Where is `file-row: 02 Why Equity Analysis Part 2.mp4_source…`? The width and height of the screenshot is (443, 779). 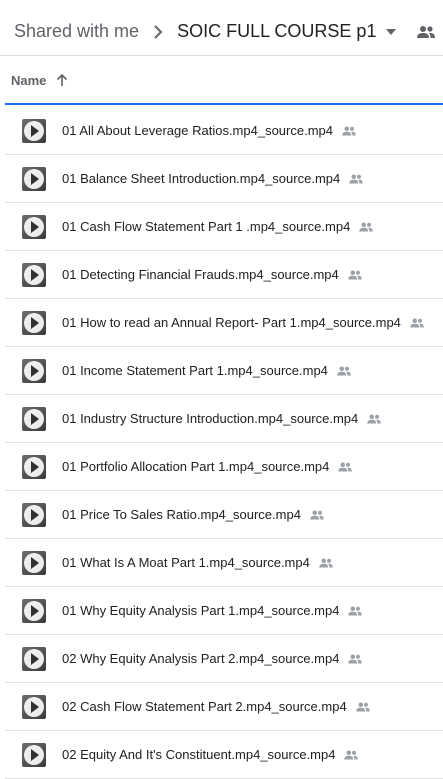 file-row: 02 Why Equity Analysis Part 2.mp4_source… is located at coordinates (224, 659).